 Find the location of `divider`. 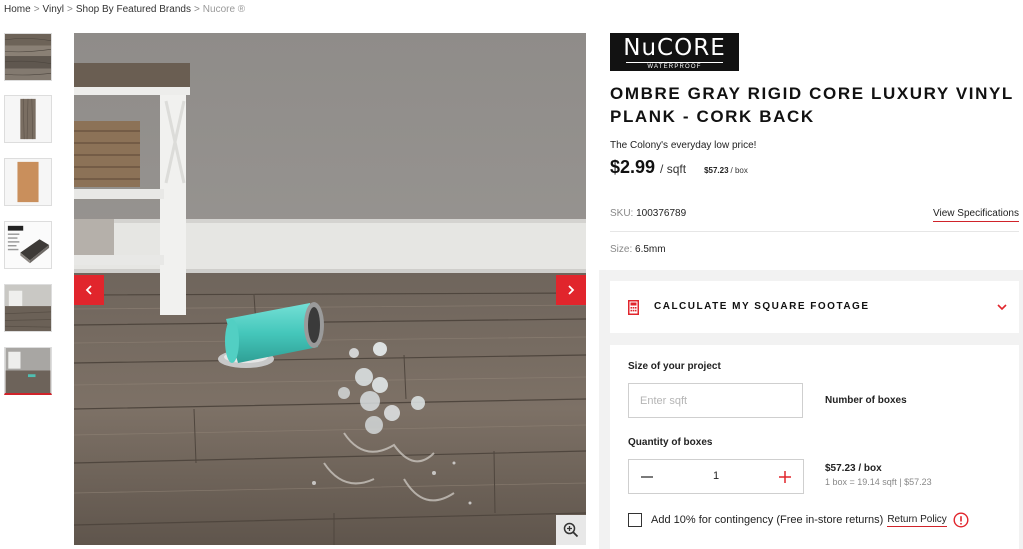

divider is located at coordinates (814, 231).